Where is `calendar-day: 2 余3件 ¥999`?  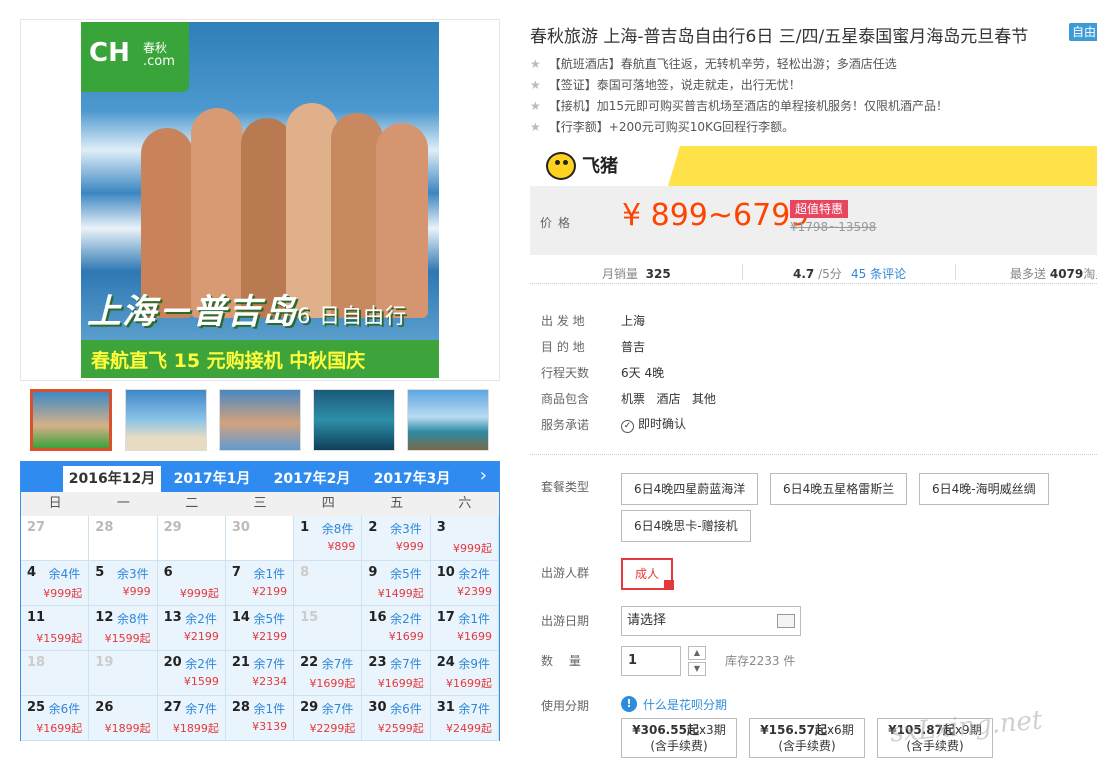
calendar-day: 2 余3件 ¥999 is located at coordinates (396, 538).